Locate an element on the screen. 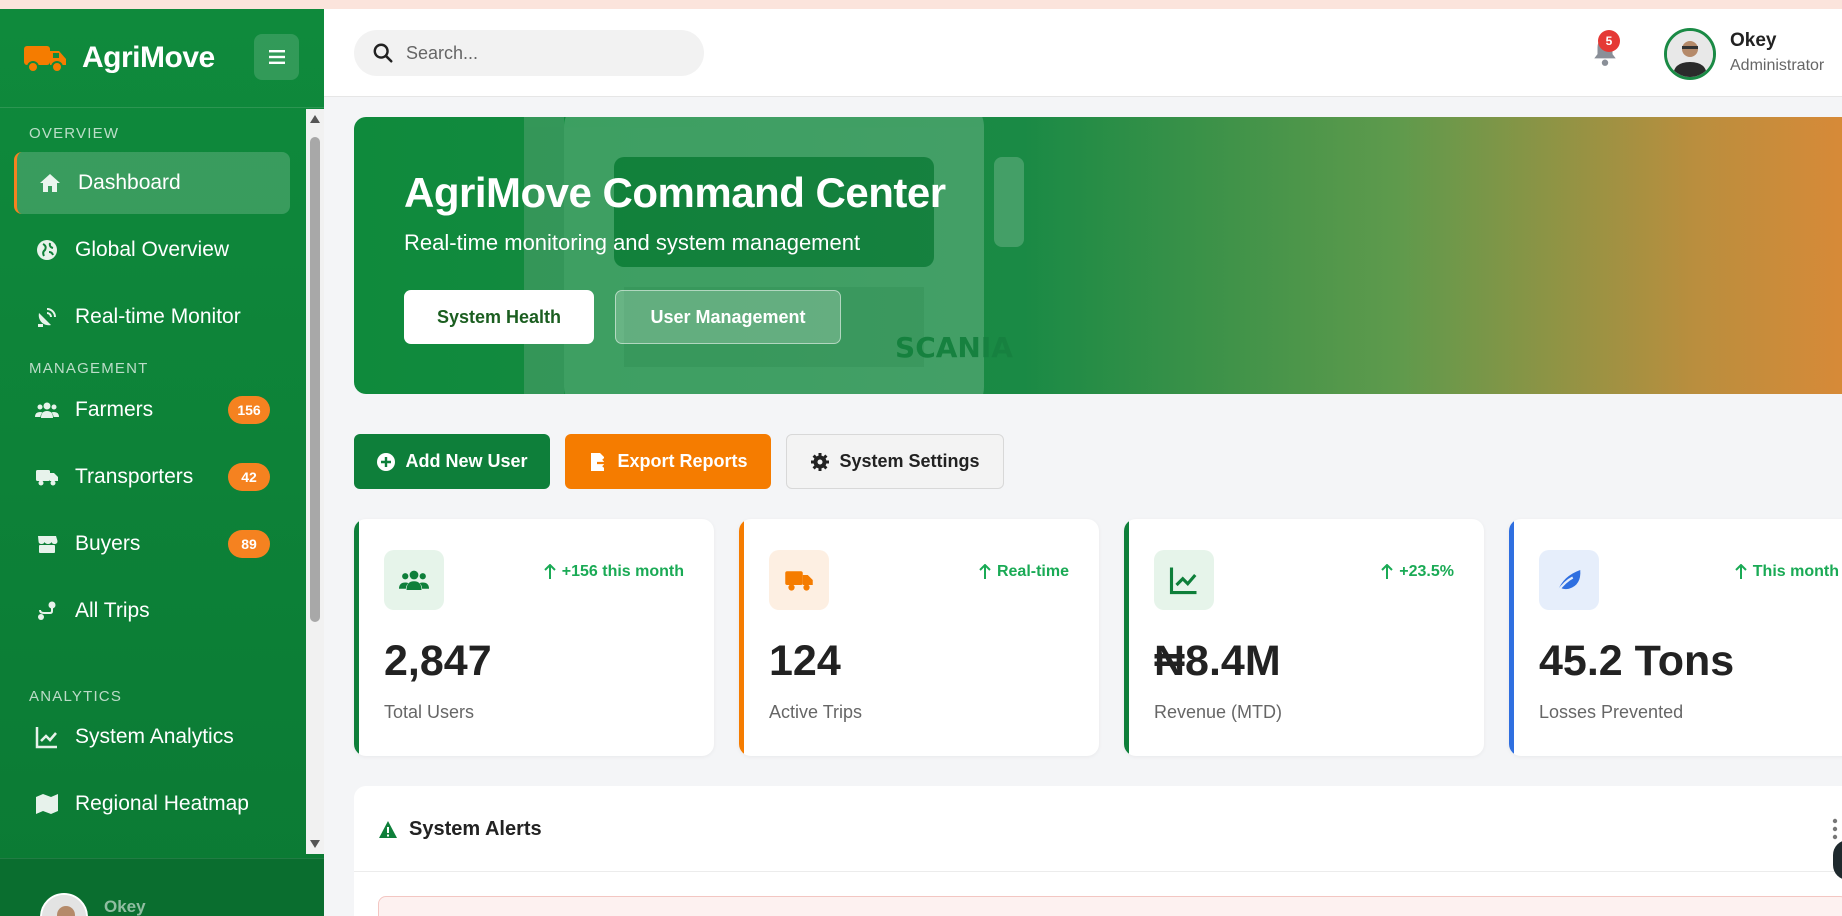 This screenshot has width=1842, height=916. sidebar-item-label: Real-time Monitor is located at coordinates (158, 316).